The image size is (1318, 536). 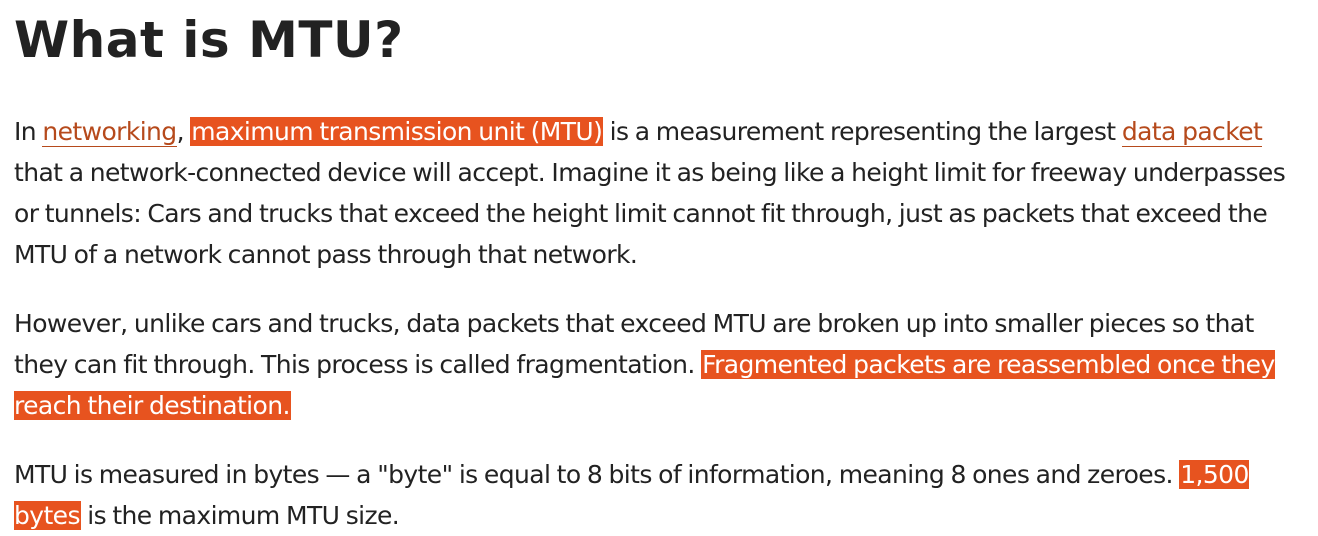 What do you see at coordinates (1192, 132) in the screenshot?
I see `data-packet-link: data packet` at bounding box center [1192, 132].